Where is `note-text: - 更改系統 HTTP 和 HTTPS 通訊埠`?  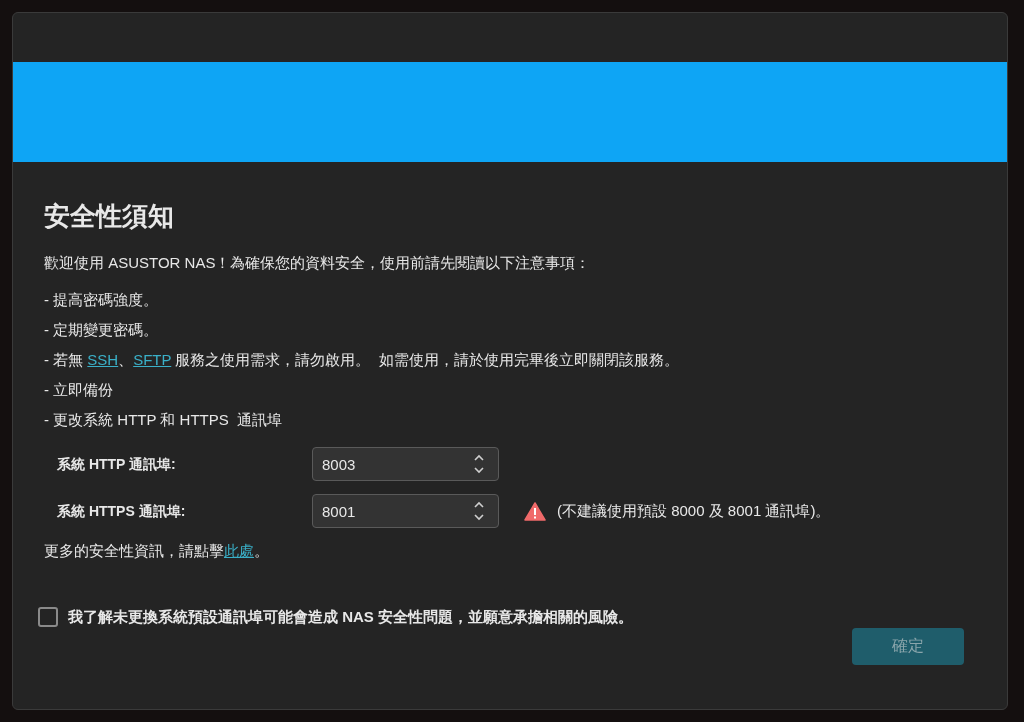
note-text: - 更改系統 HTTP 和 HTTPS 通訊埠 is located at coordinates (163, 420).